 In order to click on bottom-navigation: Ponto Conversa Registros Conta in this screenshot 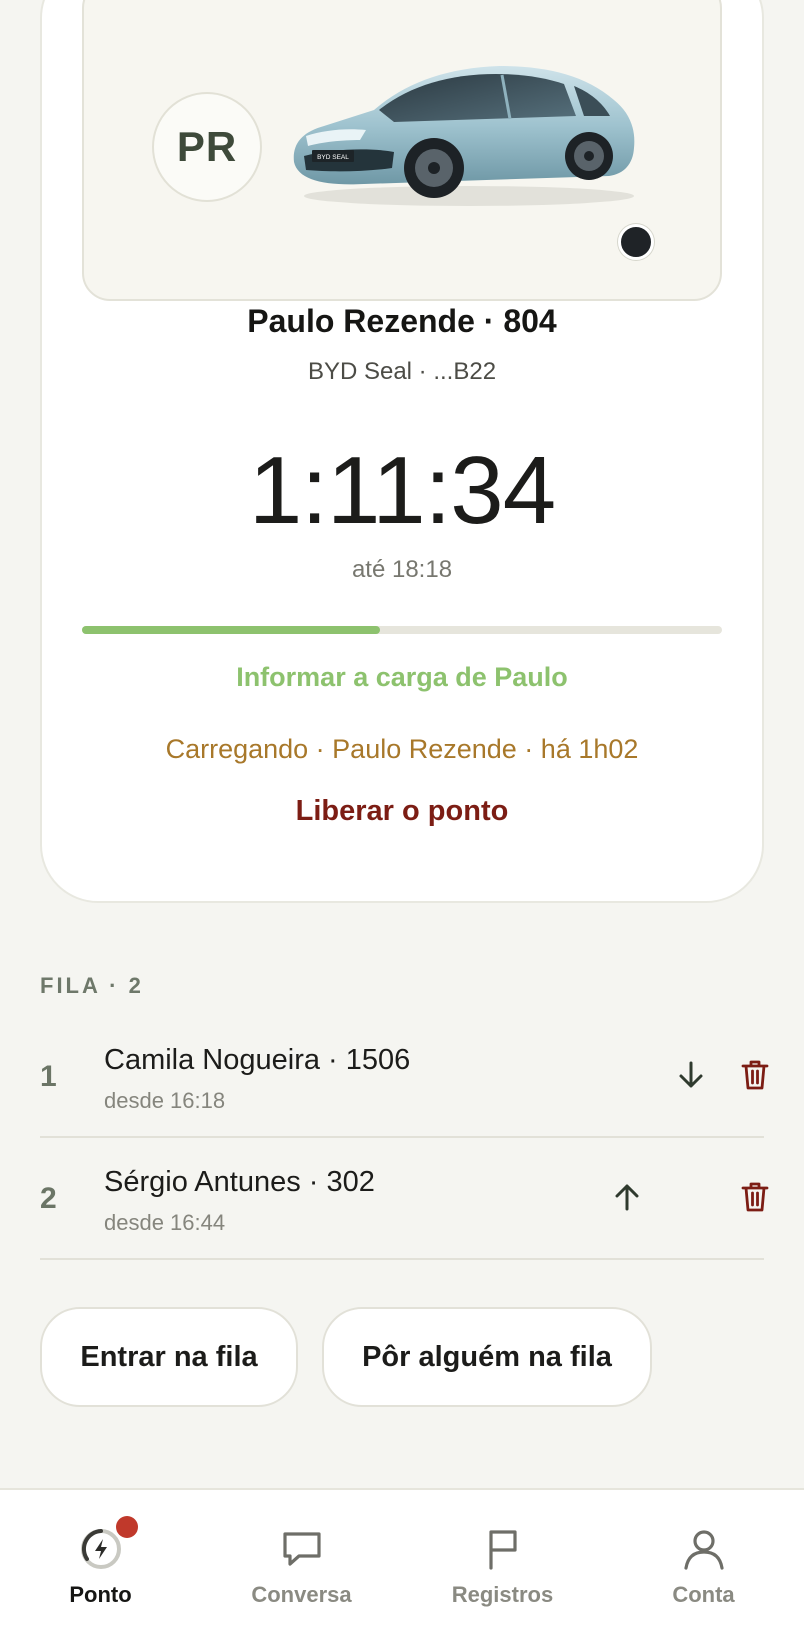, I will do `click(402, 1564)`.